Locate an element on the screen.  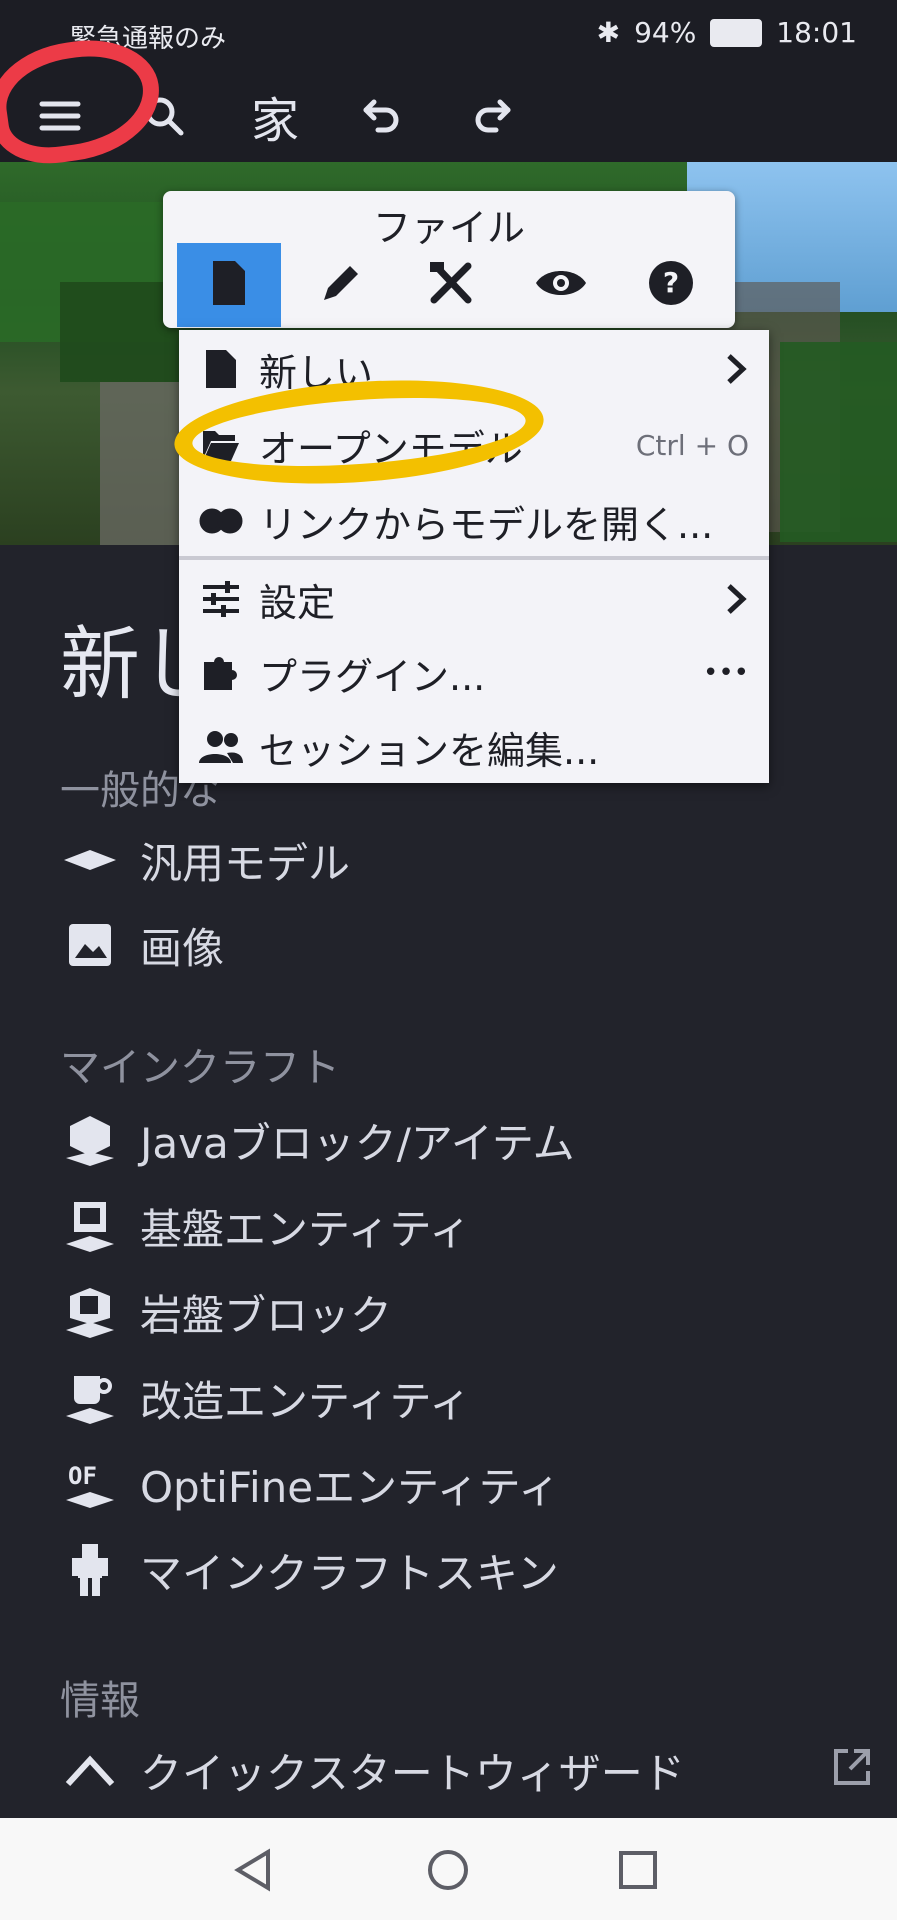
tab-view is located at coordinates (561, 285).